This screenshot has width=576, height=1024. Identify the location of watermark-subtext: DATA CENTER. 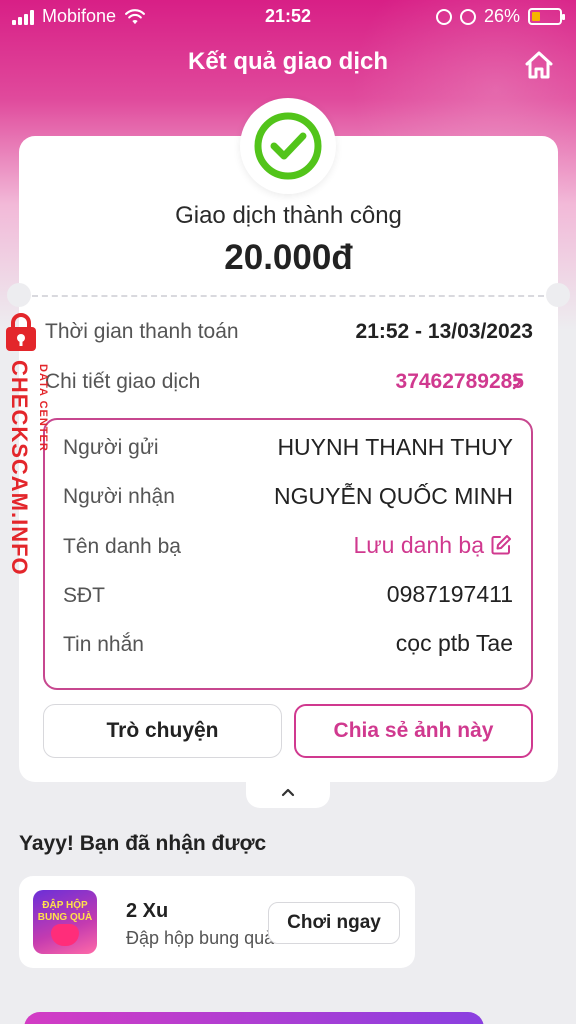
(43, 408).